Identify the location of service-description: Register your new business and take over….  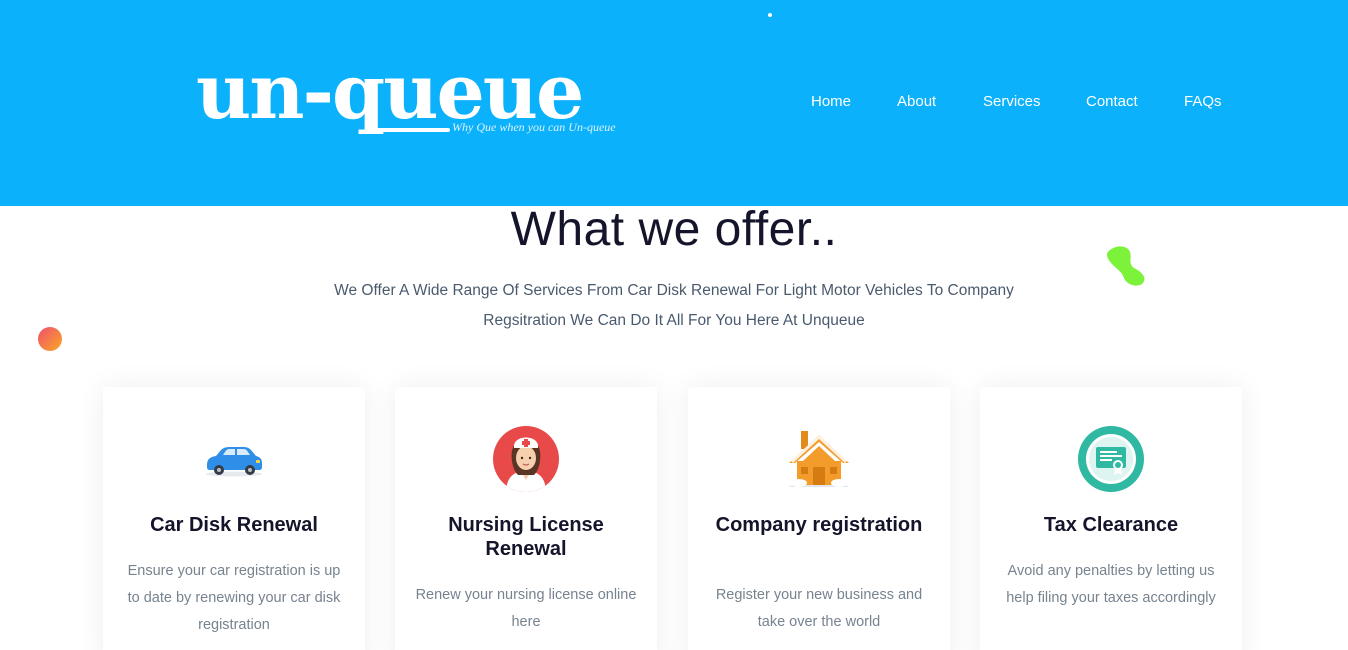
(819, 608).